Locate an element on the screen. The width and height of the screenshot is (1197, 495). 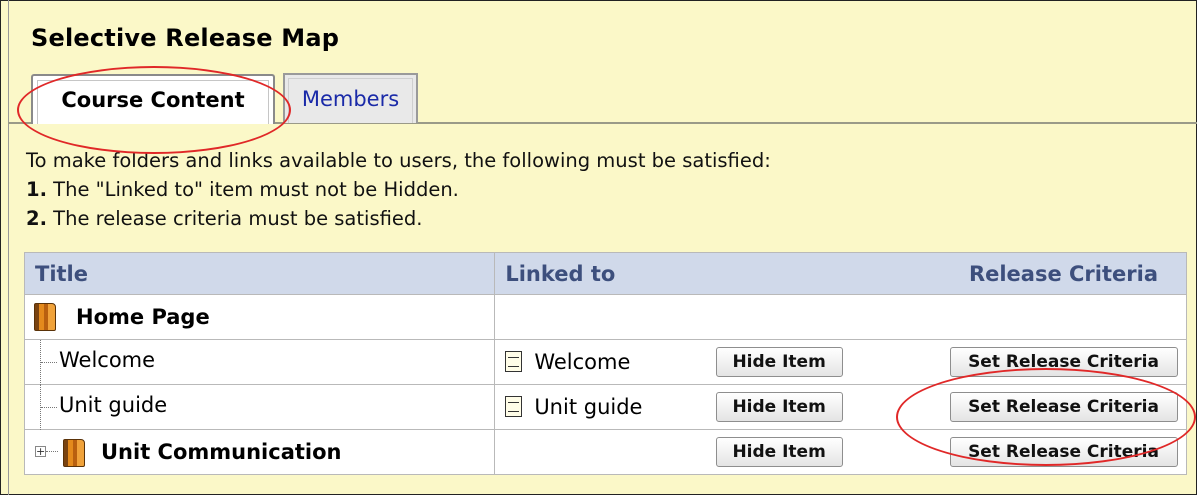
linked-item-label: Unit guide is located at coordinates (588, 407).